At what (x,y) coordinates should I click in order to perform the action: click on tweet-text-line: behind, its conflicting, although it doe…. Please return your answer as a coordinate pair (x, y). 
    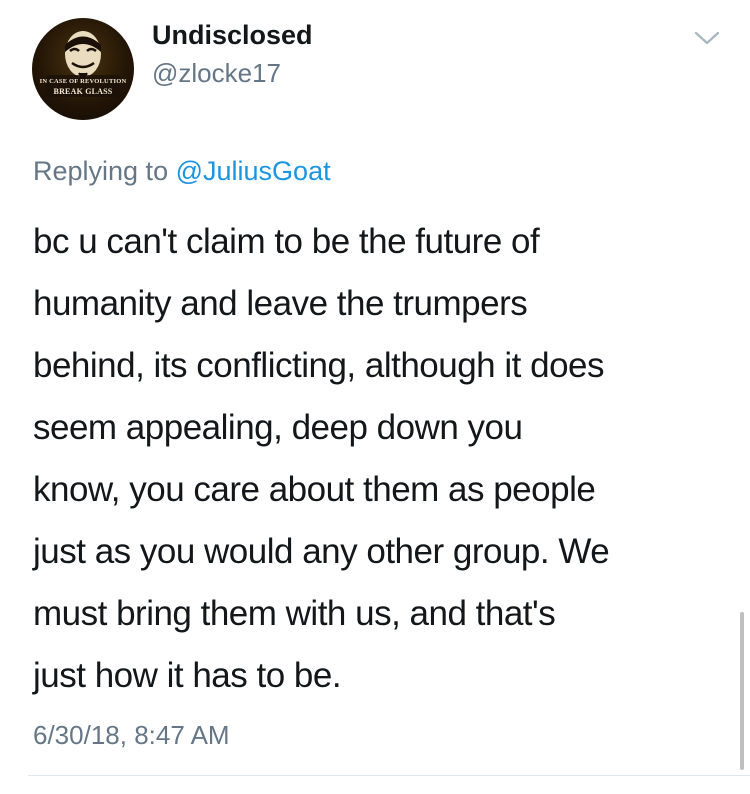
    Looking at the image, I should click on (319, 365).